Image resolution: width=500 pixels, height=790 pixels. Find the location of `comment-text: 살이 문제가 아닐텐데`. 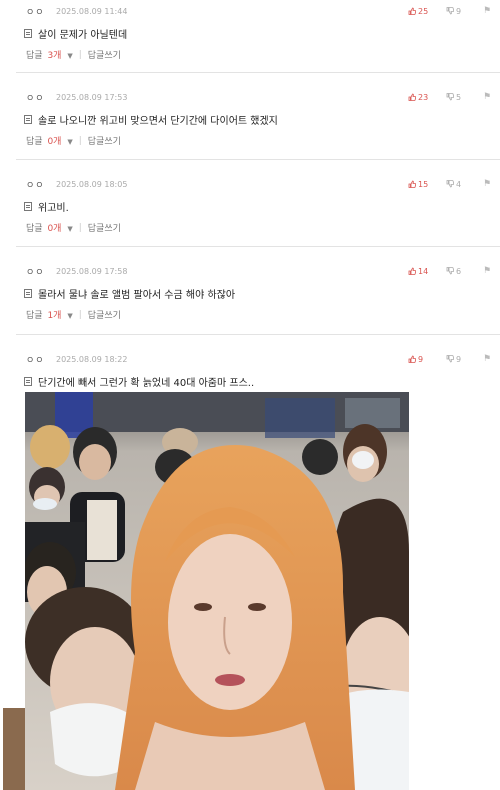

comment-text: 살이 문제가 아닐텐데 is located at coordinates (83, 35).